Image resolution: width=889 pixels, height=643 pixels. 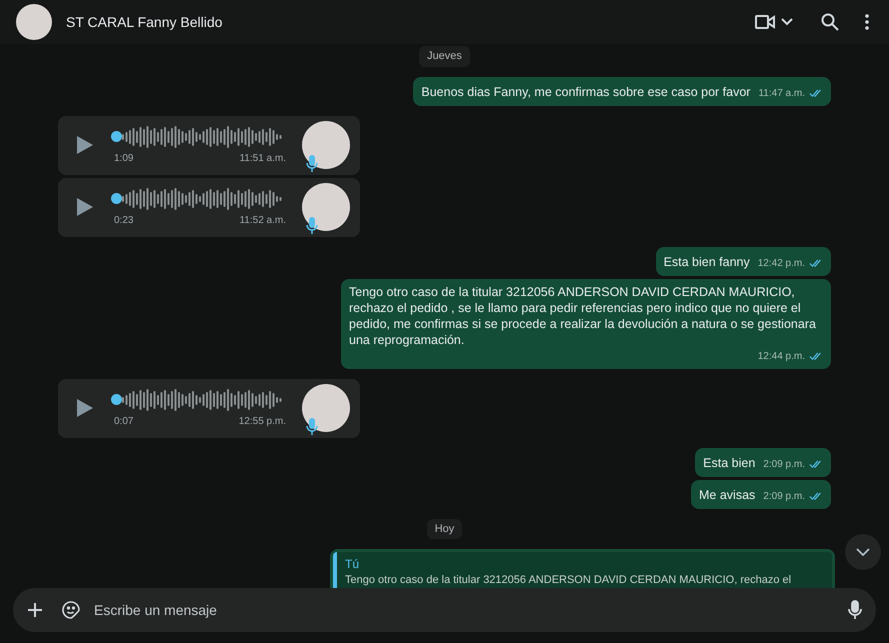 What do you see at coordinates (444, 528) in the screenshot?
I see `date-chip: Hoy` at bounding box center [444, 528].